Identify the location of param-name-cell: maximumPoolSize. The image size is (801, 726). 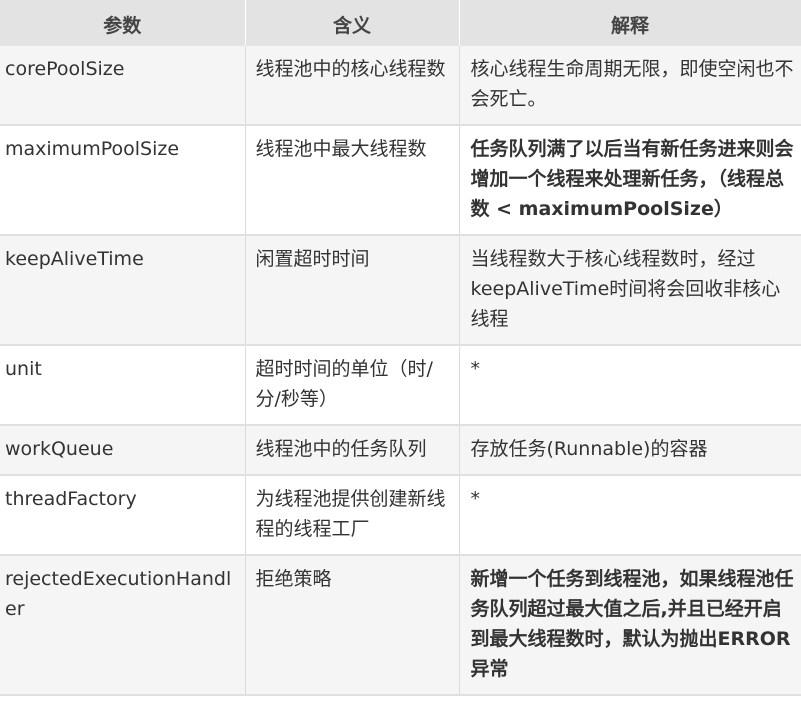
(123, 180).